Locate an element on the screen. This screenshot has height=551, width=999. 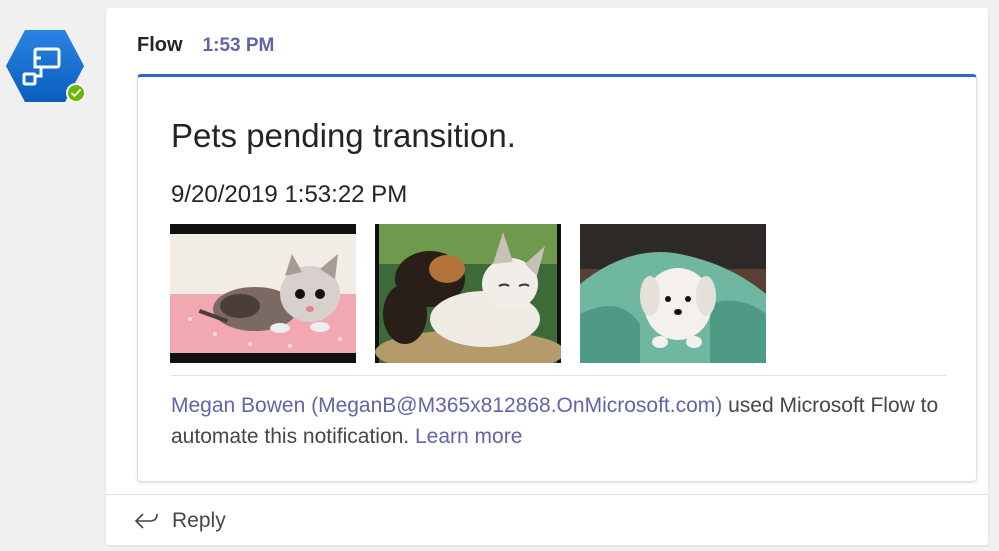
puppy-and-cat-photo-icon is located at coordinates (468, 293).